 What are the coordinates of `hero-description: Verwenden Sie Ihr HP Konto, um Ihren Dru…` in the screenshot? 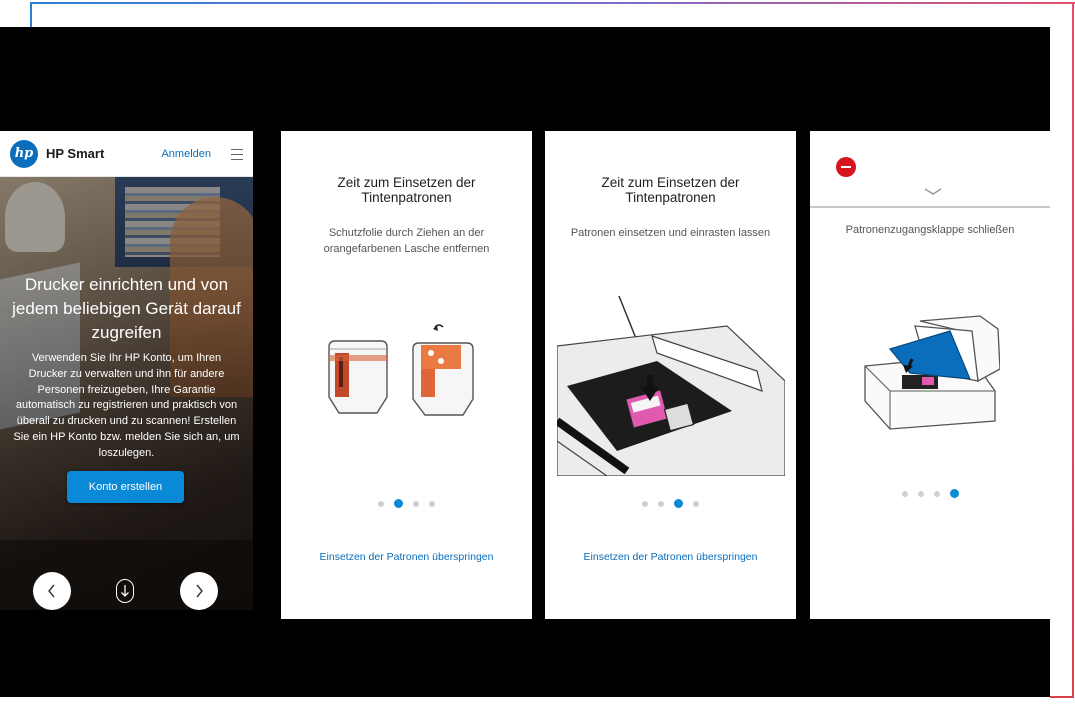 It's located at (126, 405).